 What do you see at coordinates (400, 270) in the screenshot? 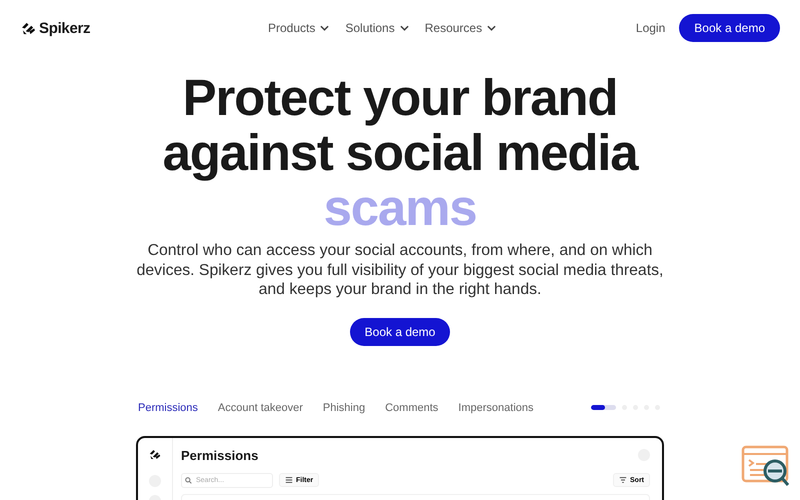
I see `hero-description: Control who can access your social accounts, from where, and on which devices. Spikerz gives you full visibility of your biggest social media threats, and keeps your brand in the right hands.` at bounding box center [400, 270].